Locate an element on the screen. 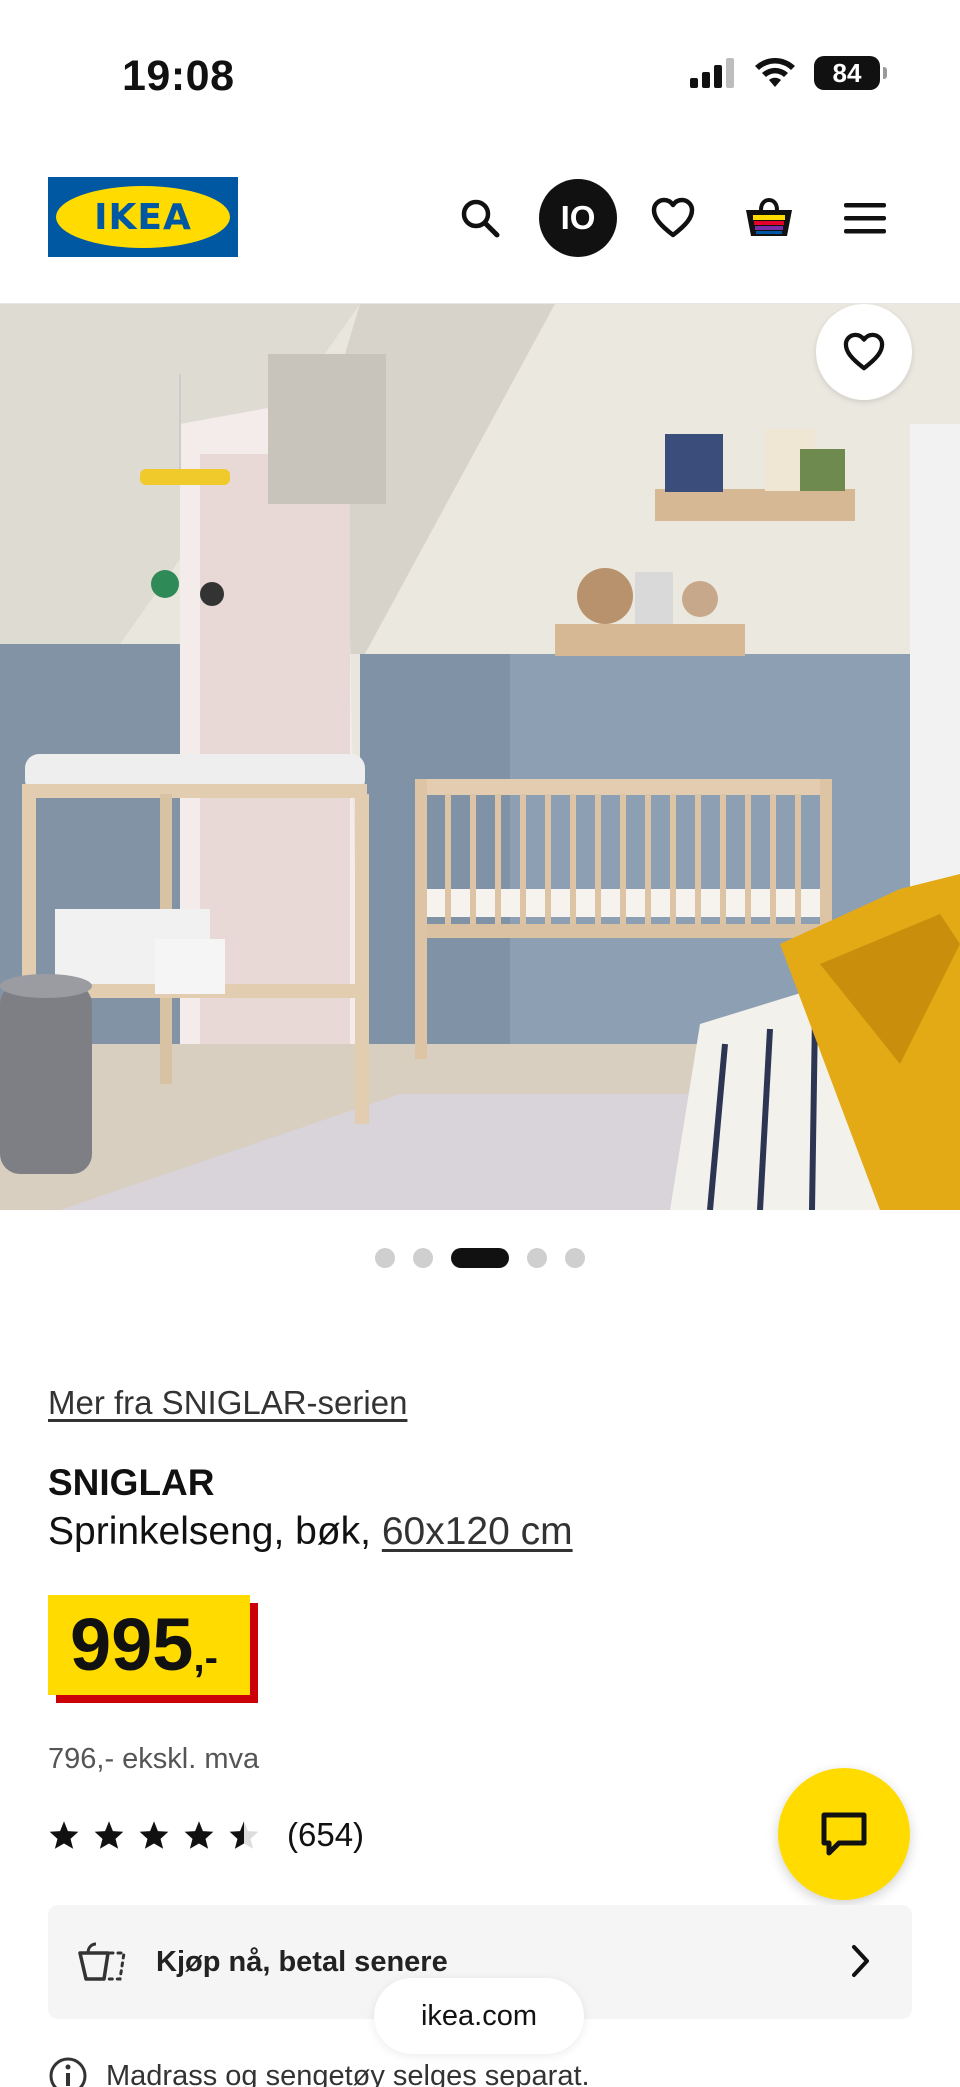  price-value: 995 is located at coordinates (132, 1644).